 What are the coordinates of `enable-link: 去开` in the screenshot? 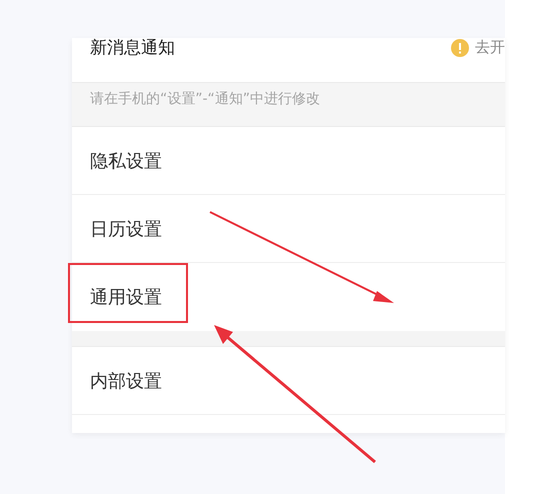 It's located at (490, 47).